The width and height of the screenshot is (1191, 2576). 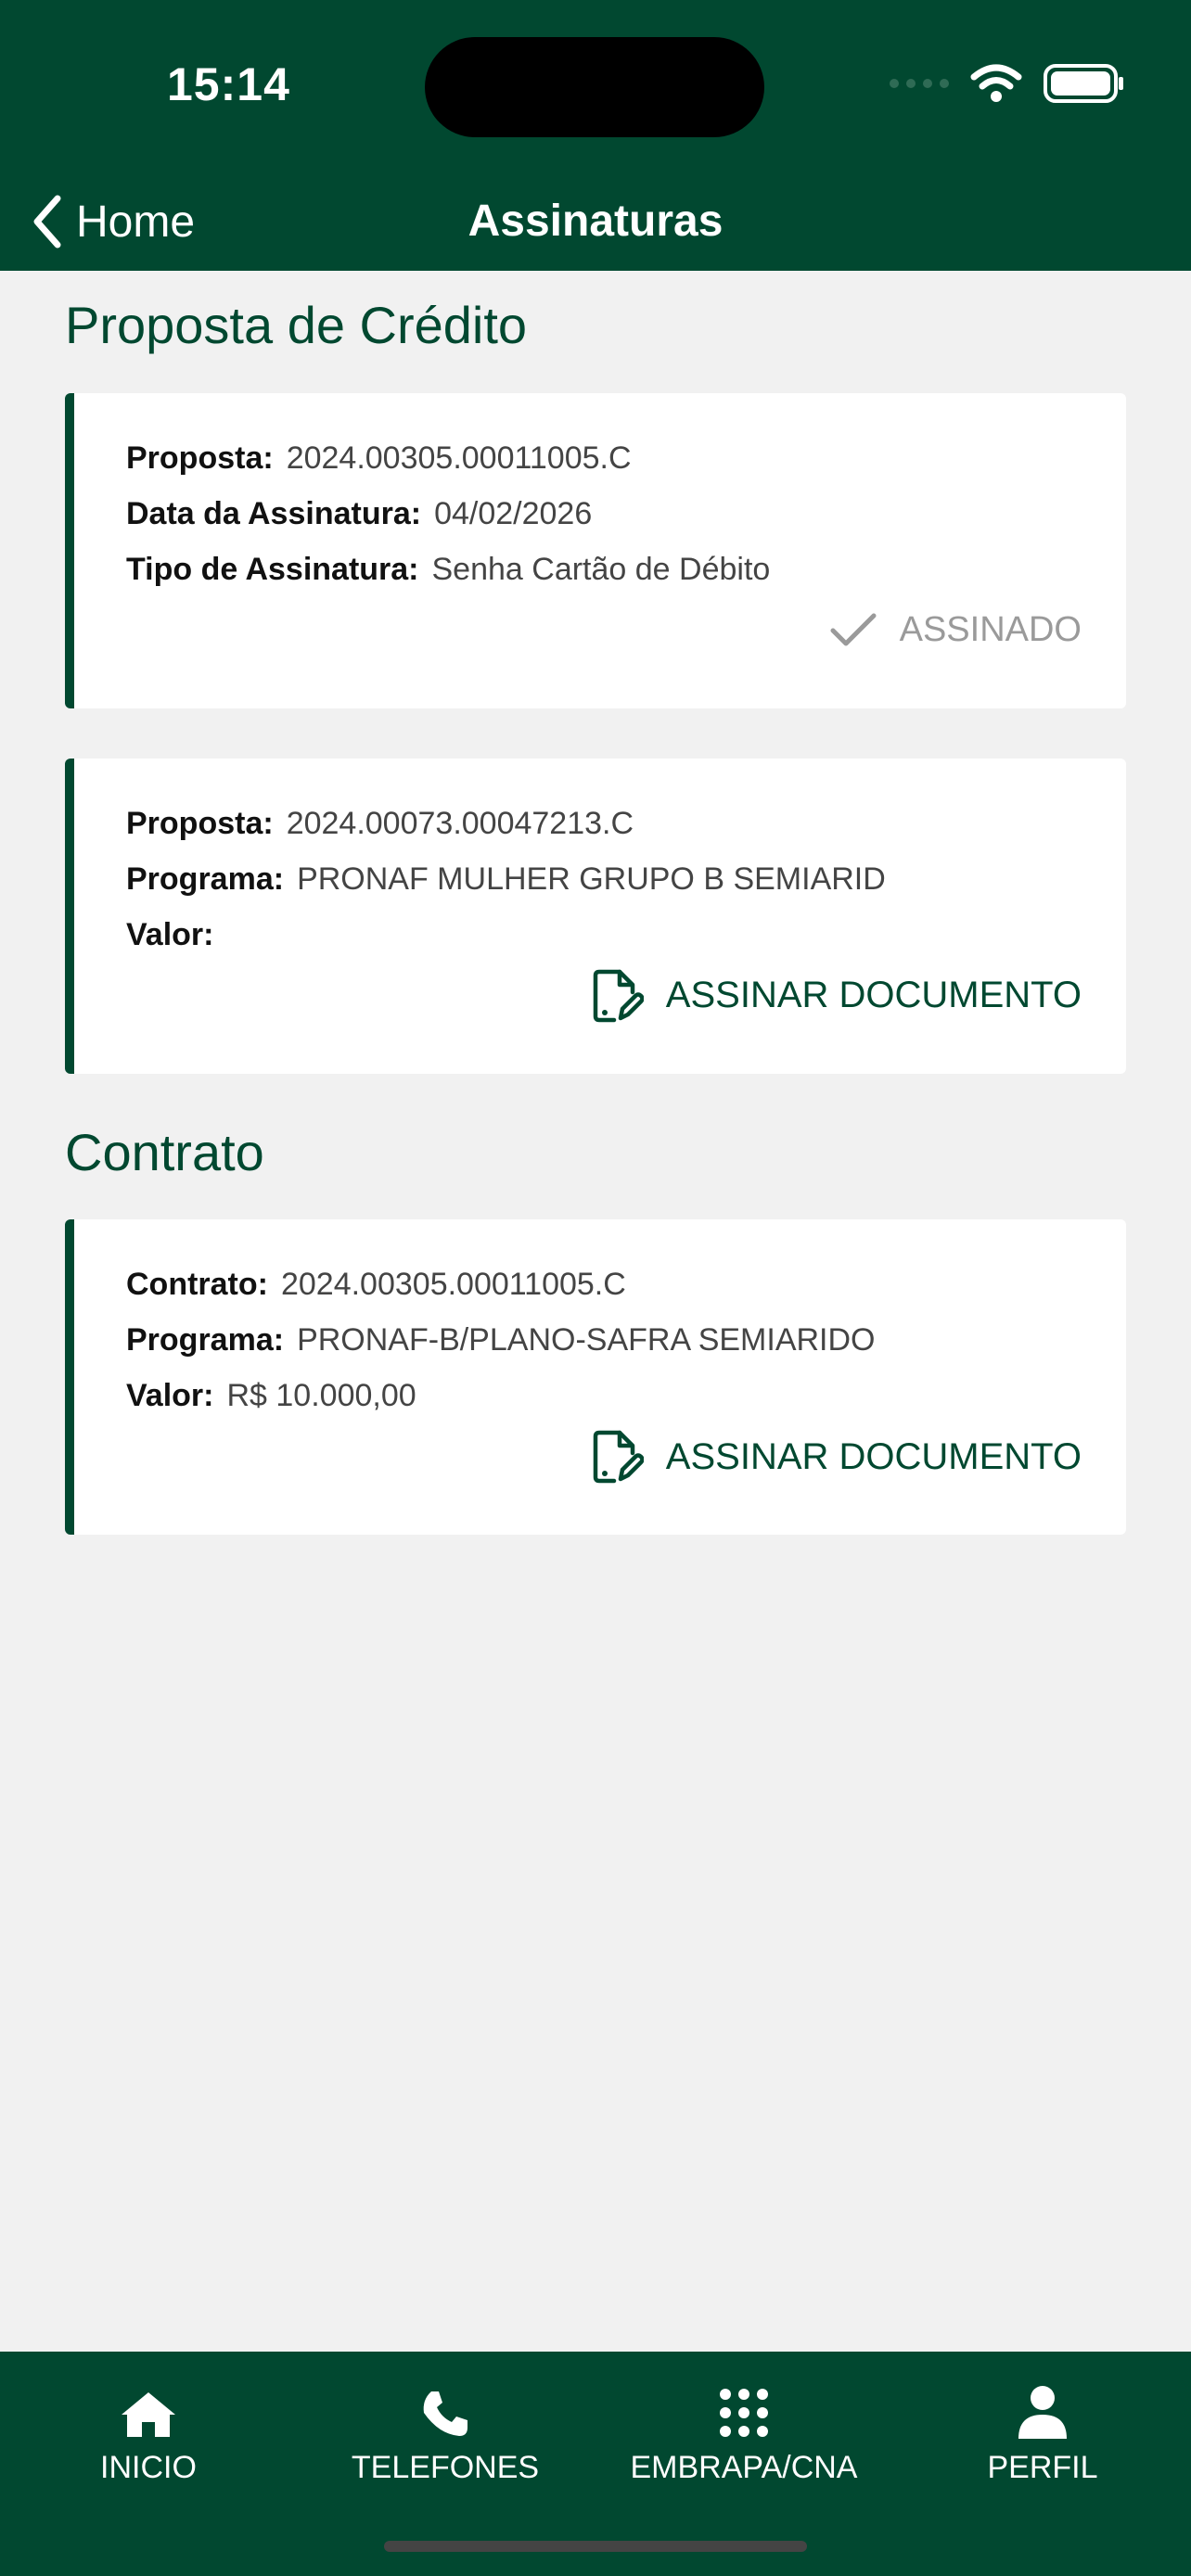 What do you see at coordinates (604, 1396) in the screenshot?
I see `card-row: Valor: R$ 10.000,00` at bounding box center [604, 1396].